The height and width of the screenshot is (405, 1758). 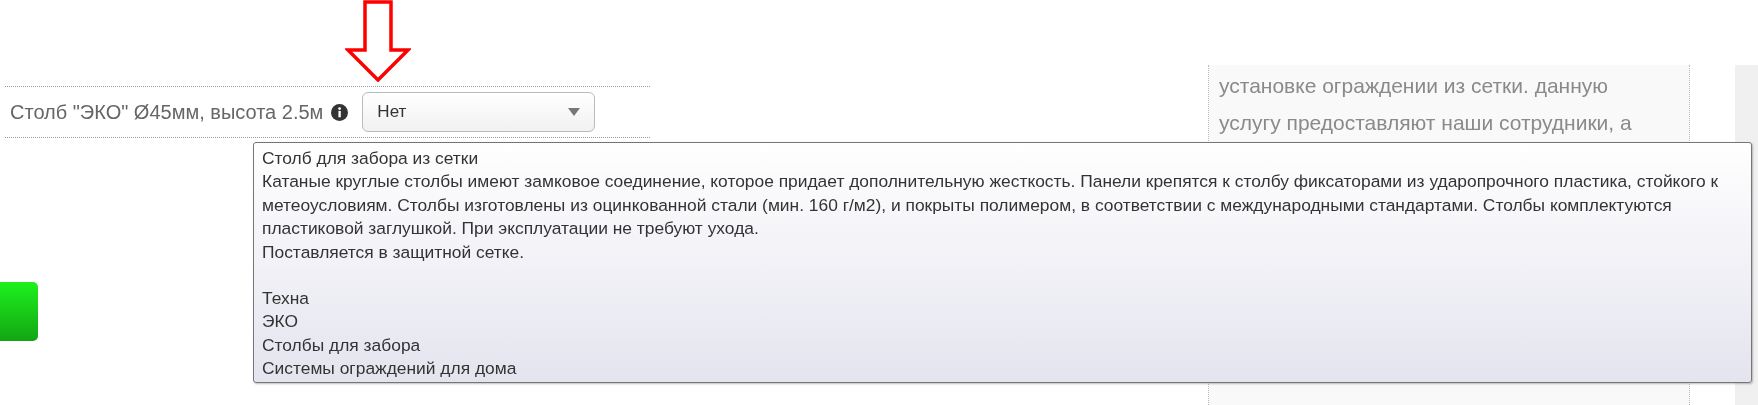 What do you see at coordinates (1002, 369) in the screenshot?
I see `tooltip-tag: Системы ограждений для дома` at bounding box center [1002, 369].